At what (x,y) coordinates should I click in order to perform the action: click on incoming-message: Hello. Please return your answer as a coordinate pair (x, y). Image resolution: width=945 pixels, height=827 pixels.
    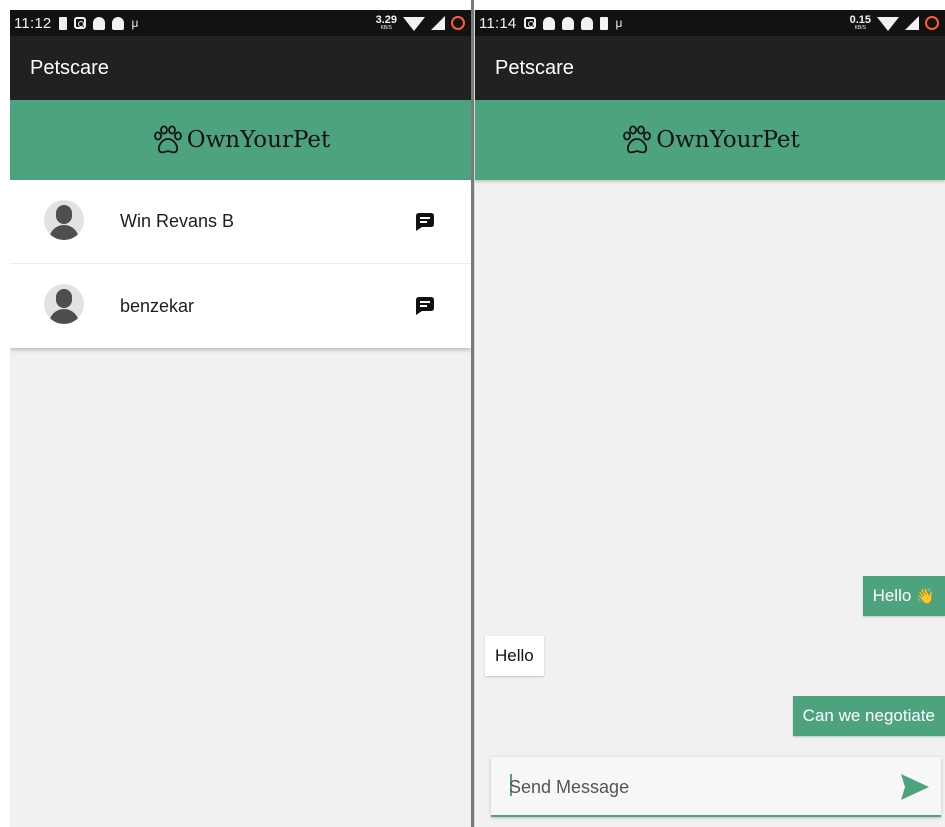
    Looking at the image, I should click on (514, 656).